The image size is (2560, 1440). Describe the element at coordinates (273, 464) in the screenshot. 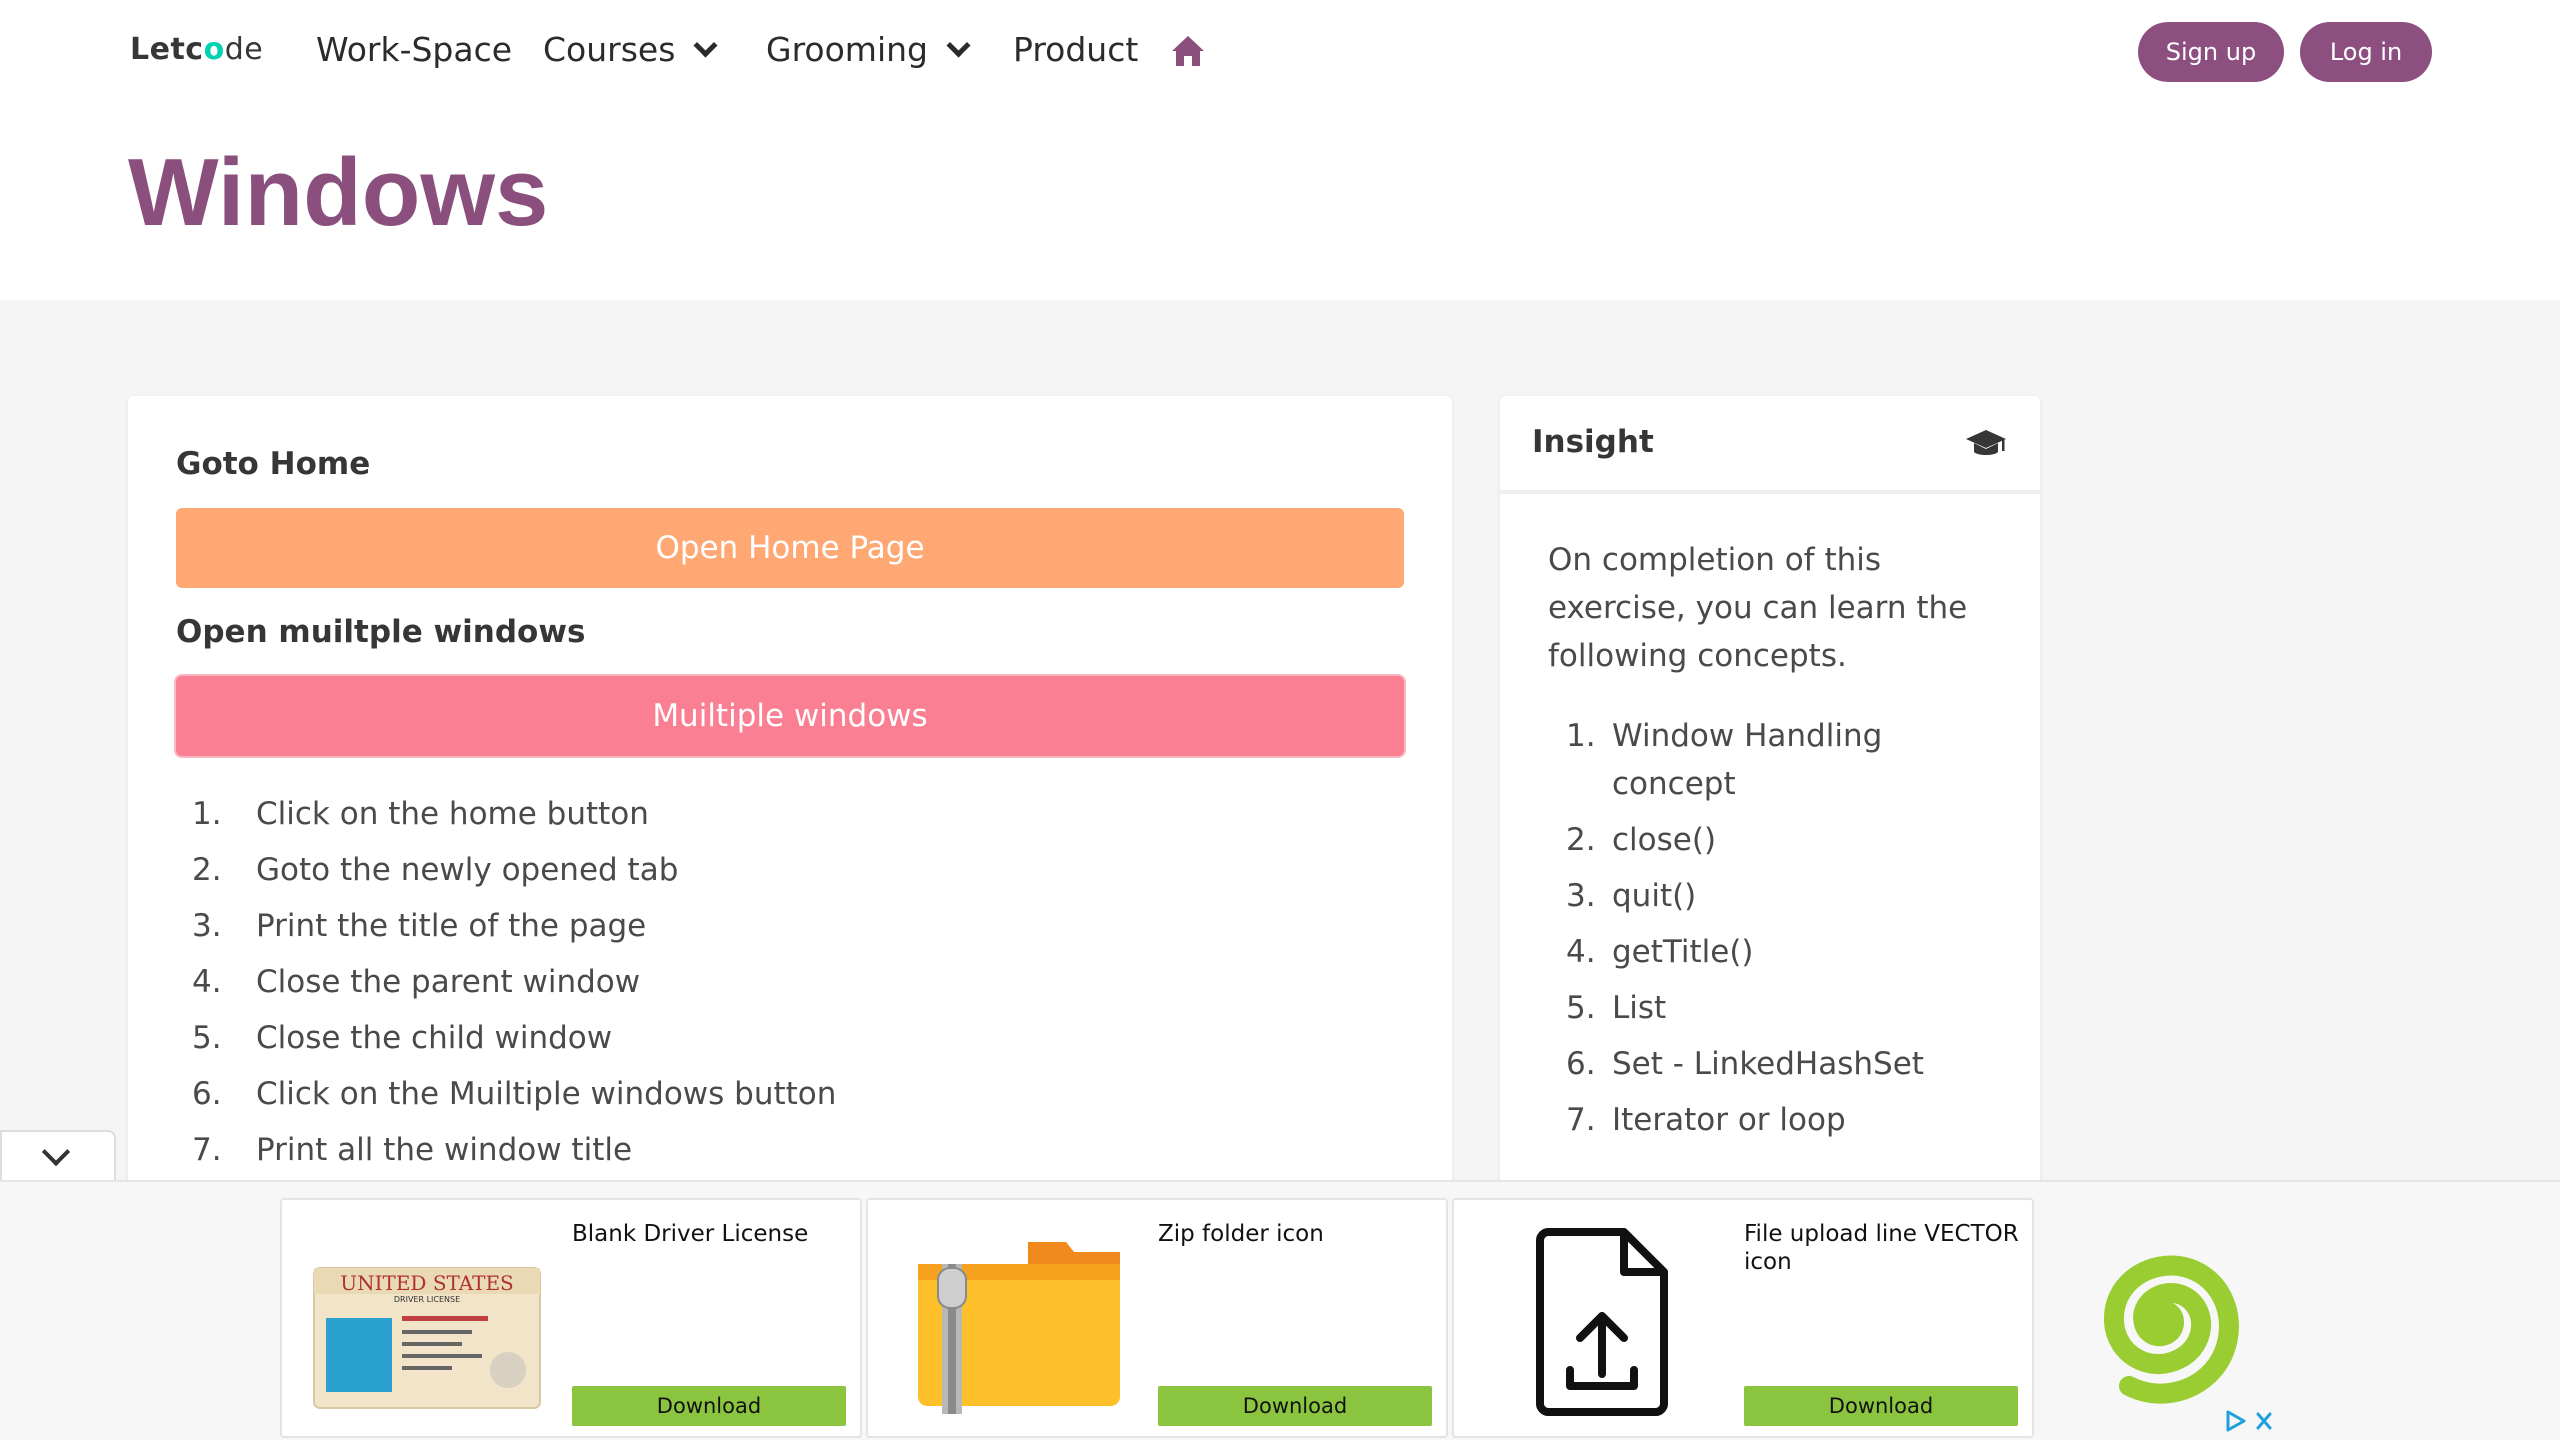

I see `goto-home-label: Goto Home` at that location.